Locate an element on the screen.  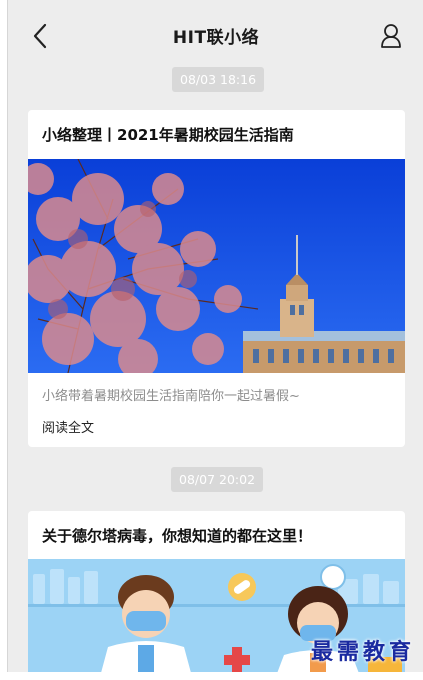
page-title: HIT联小络 is located at coordinates (216, 37).